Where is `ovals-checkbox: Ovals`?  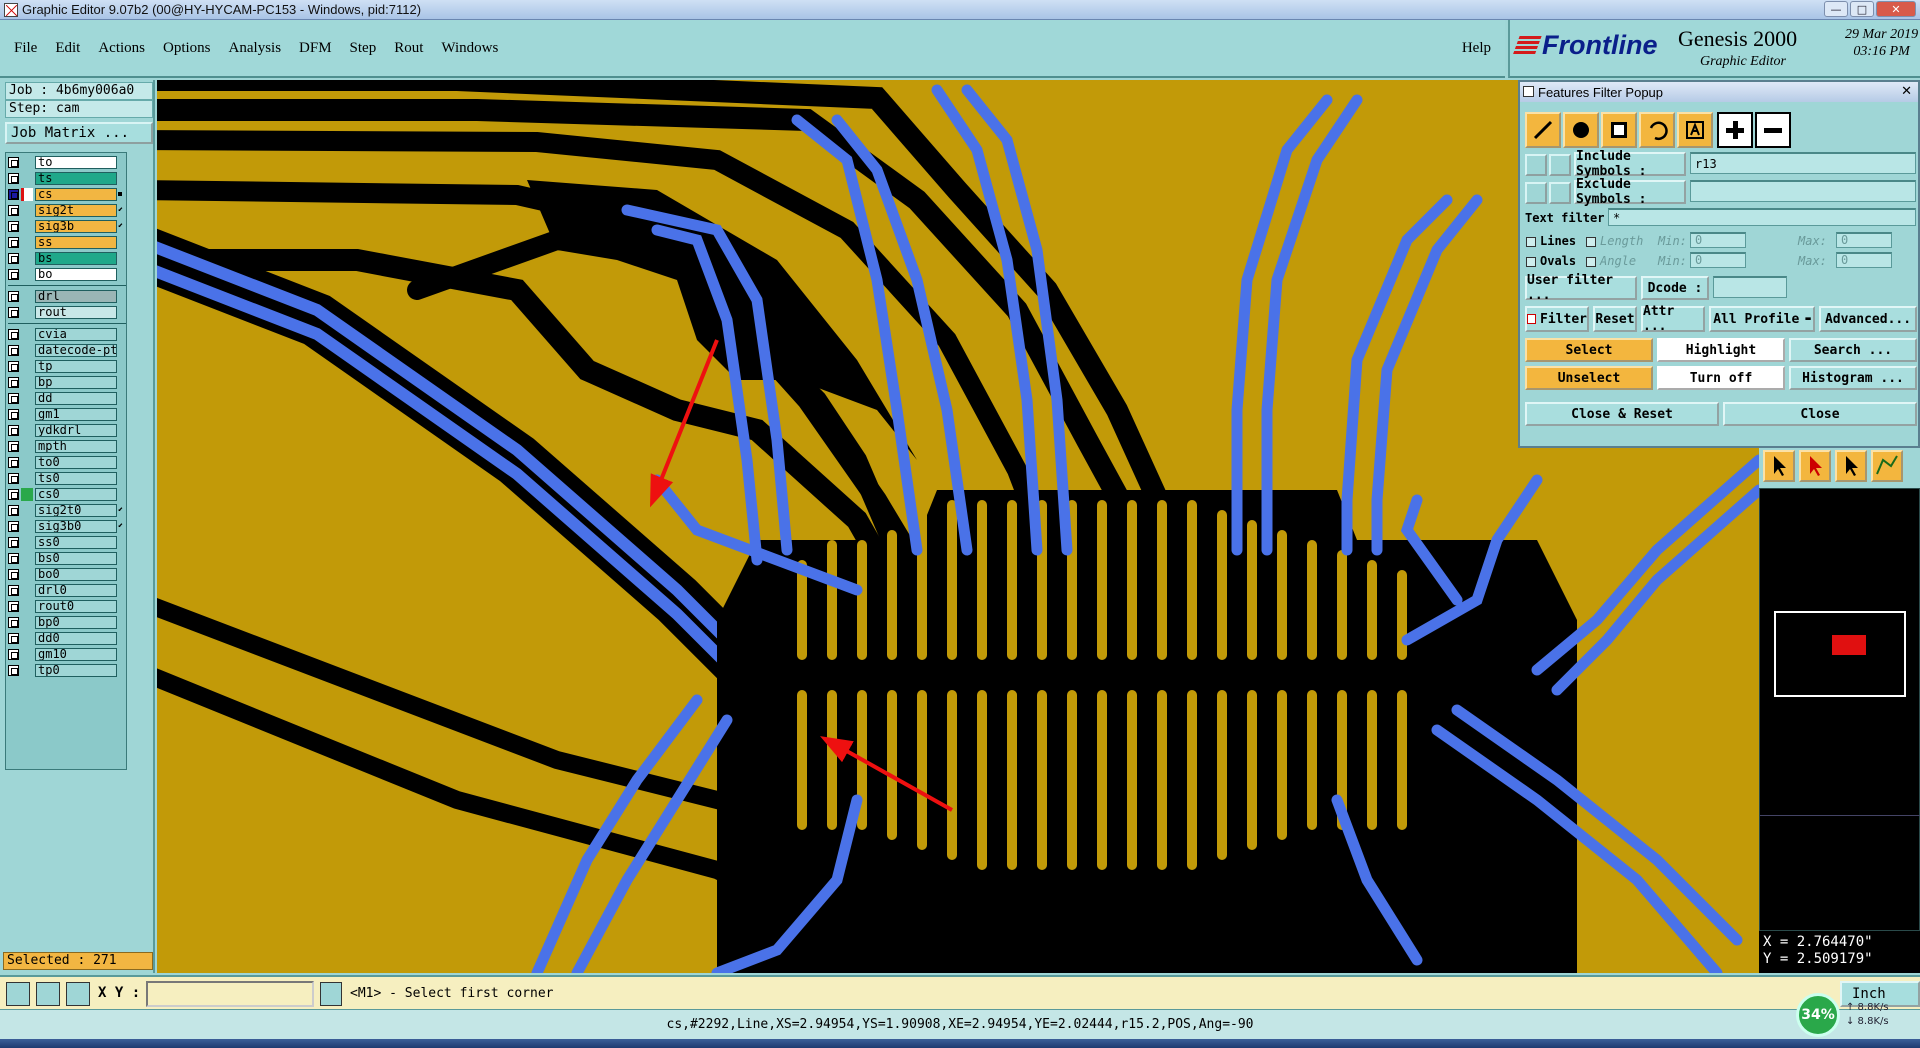
ovals-checkbox: Ovals is located at coordinates (1551, 261).